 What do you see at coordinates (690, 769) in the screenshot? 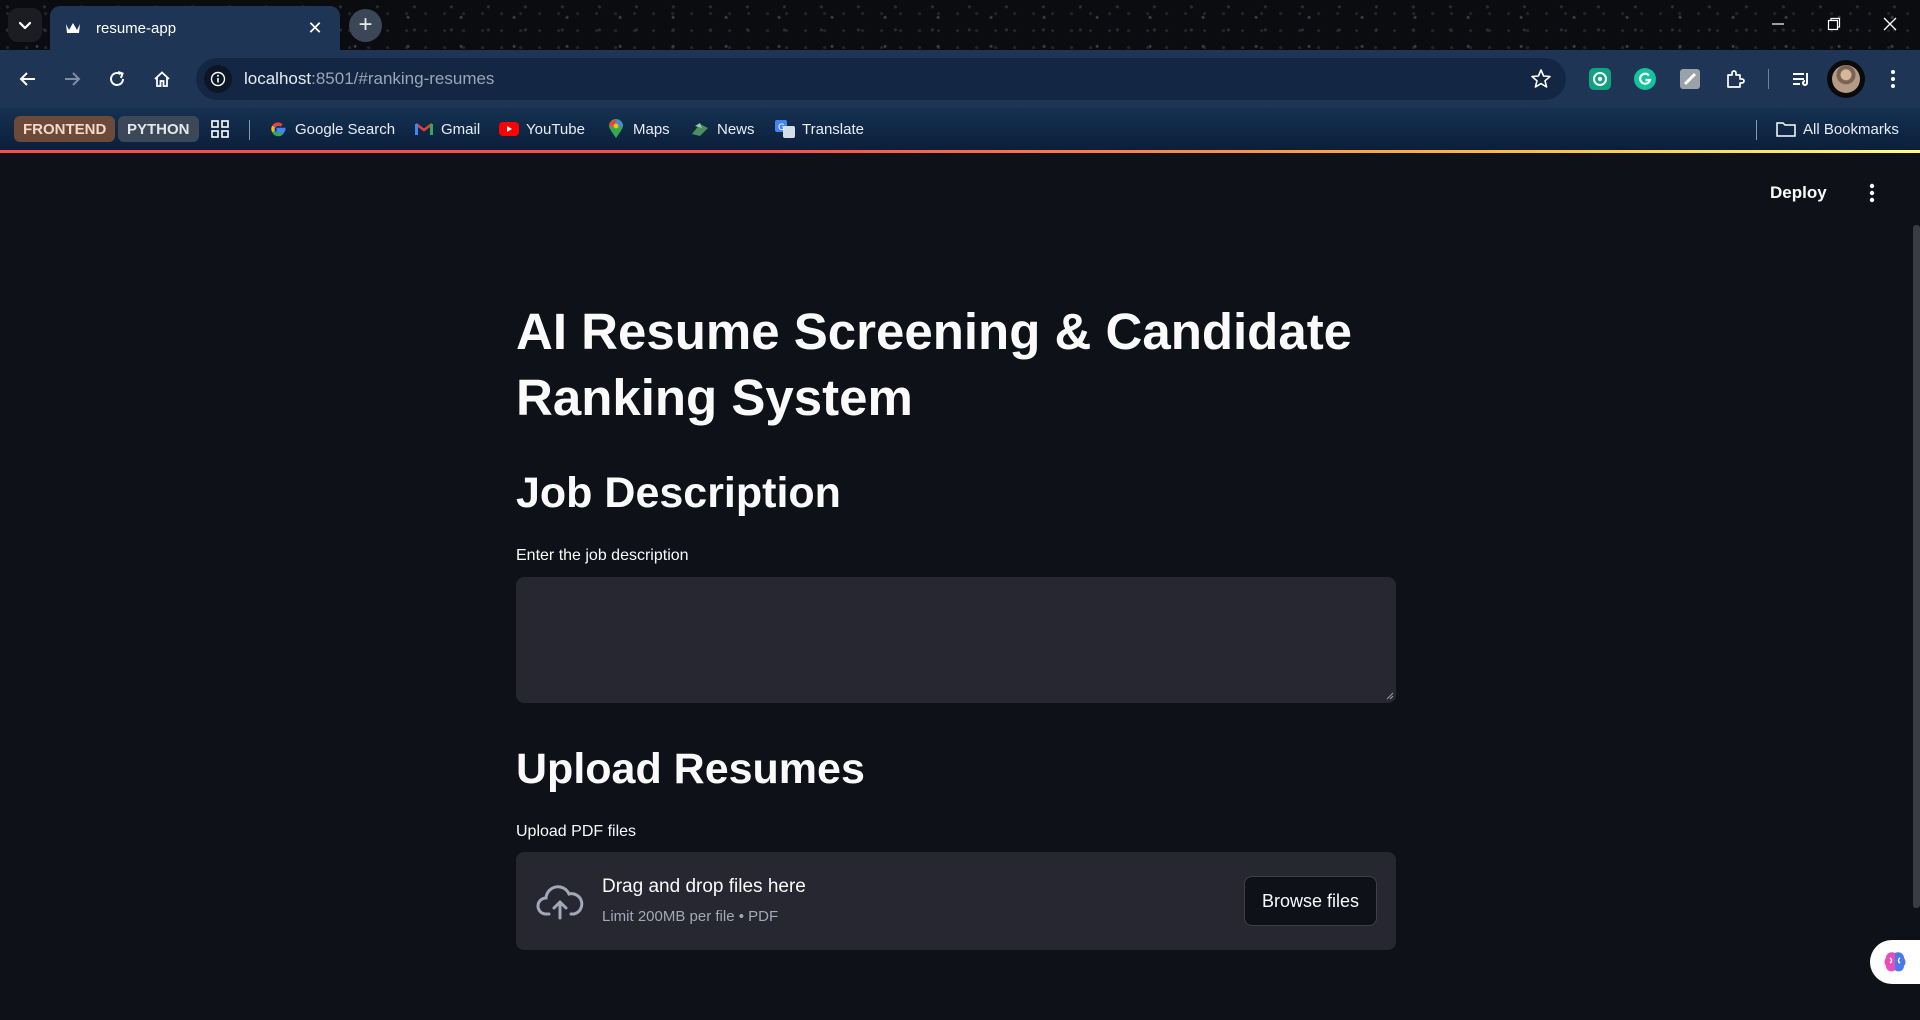
I see `upload-resumes-heading: Upload Resumes` at bounding box center [690, 769].